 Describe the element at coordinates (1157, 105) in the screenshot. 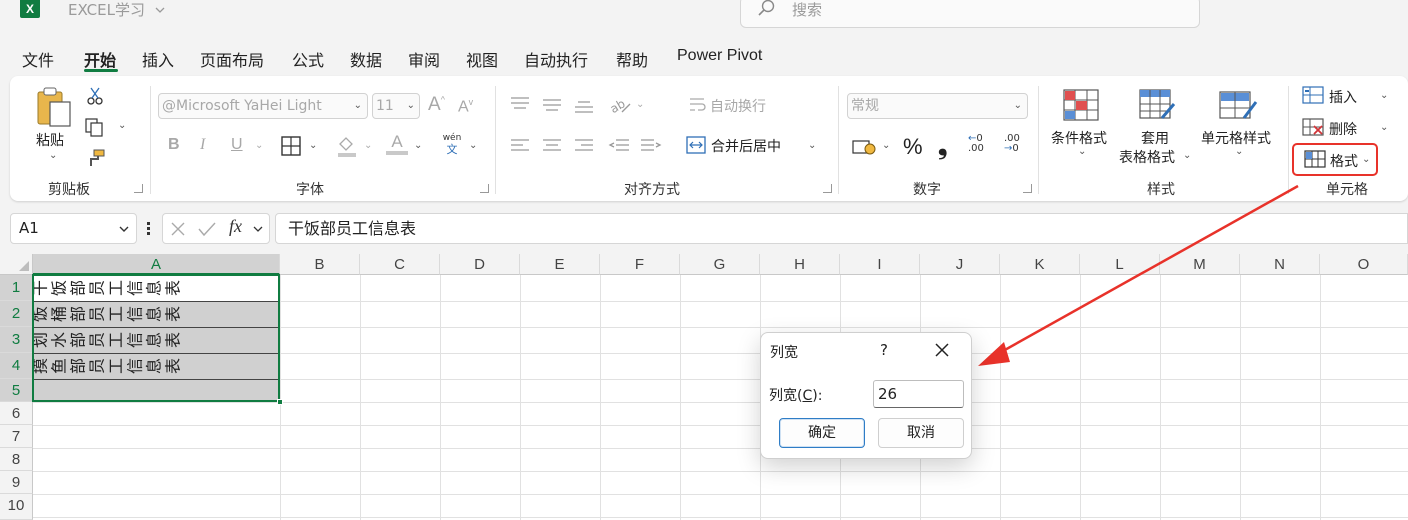

I see `format-as-table-icon` at that location.